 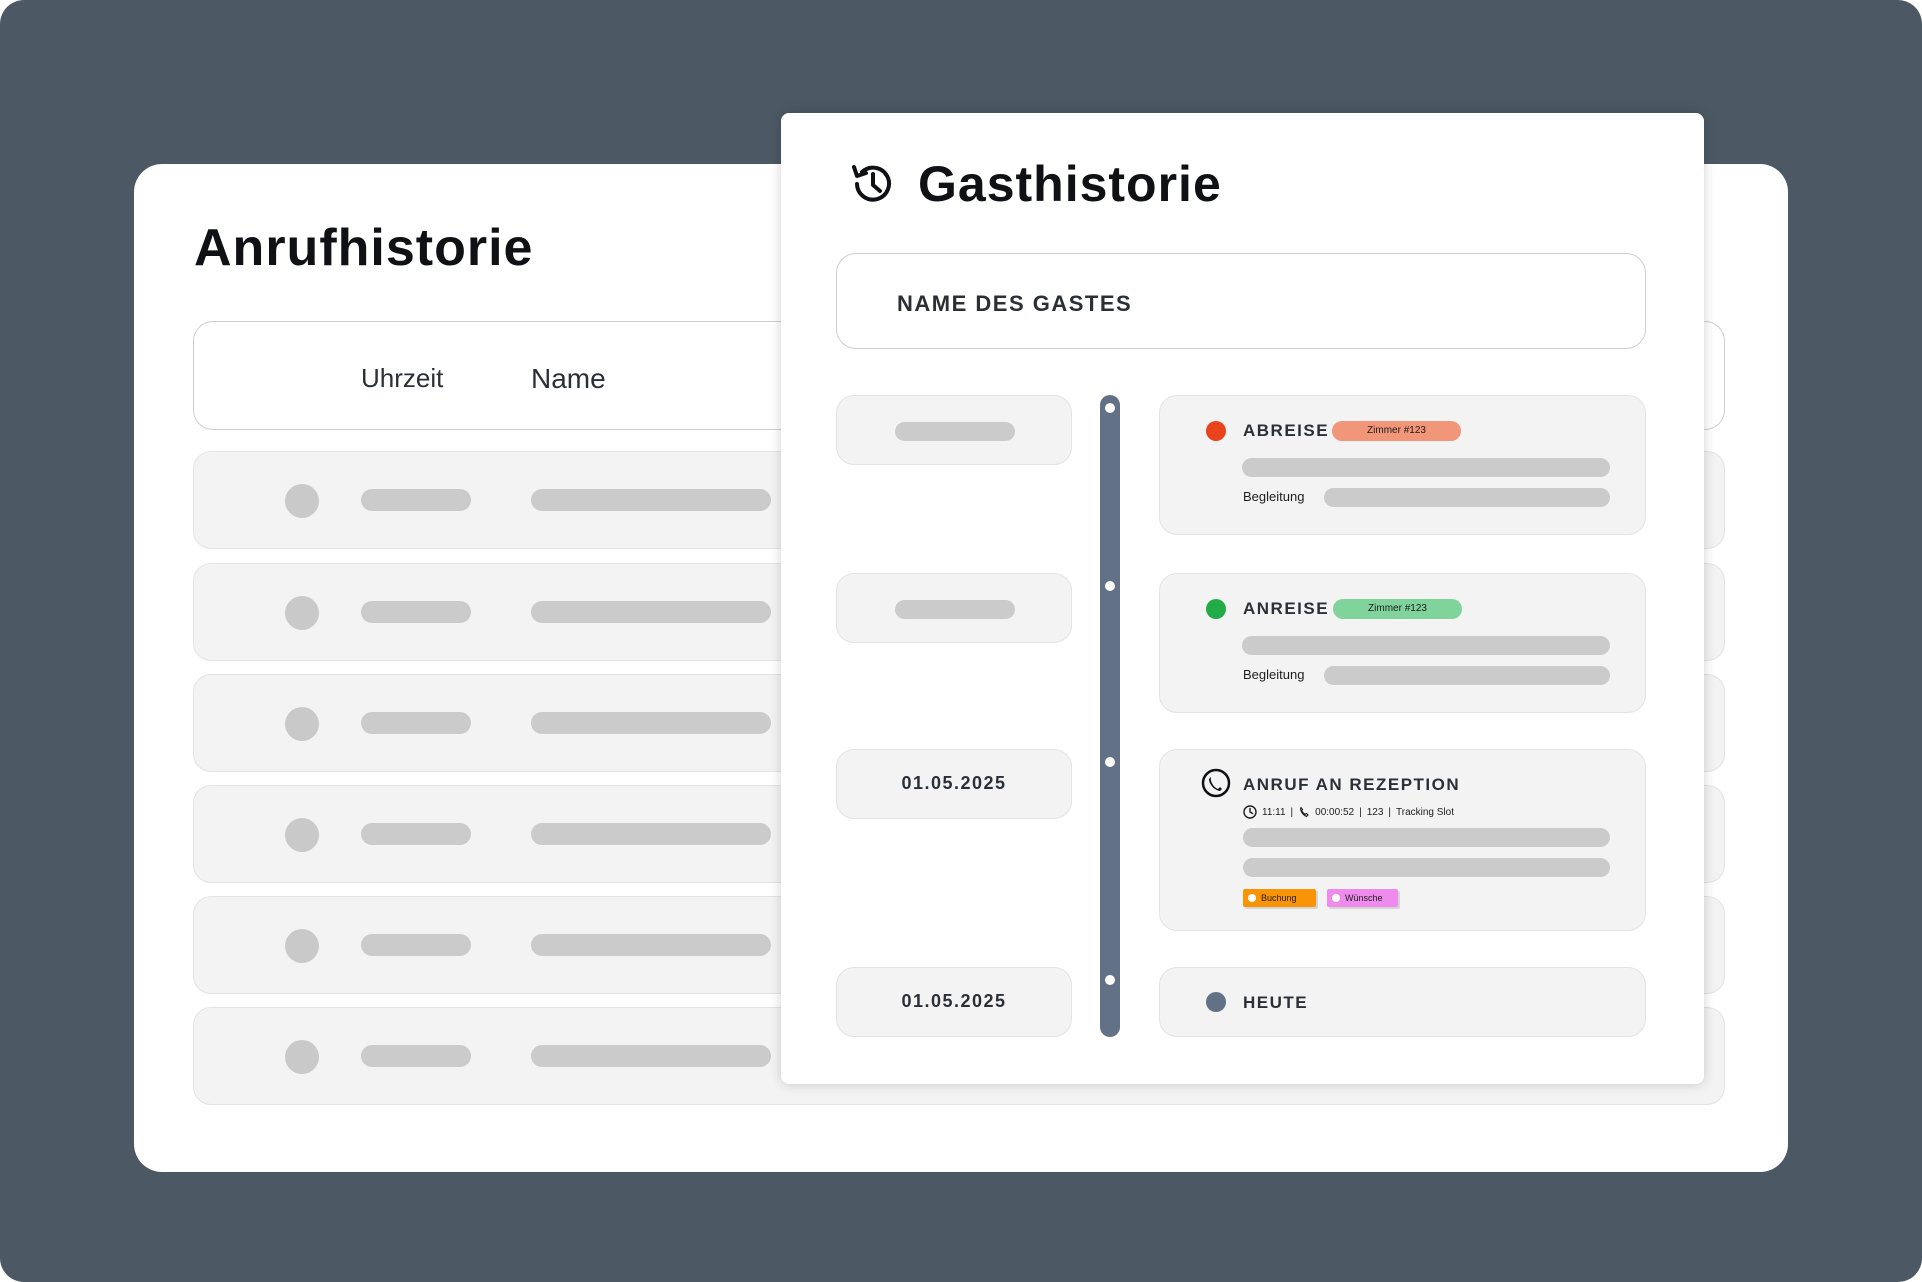 I want to click on tag-wishes: Wünsche, so click(x=1362, y=898).